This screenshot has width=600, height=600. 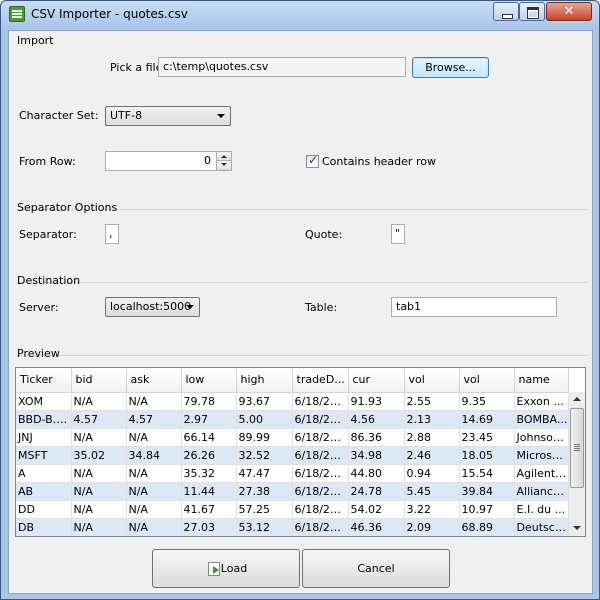 I want to click on table-cell: 79.78, so click(x=209, y=401).